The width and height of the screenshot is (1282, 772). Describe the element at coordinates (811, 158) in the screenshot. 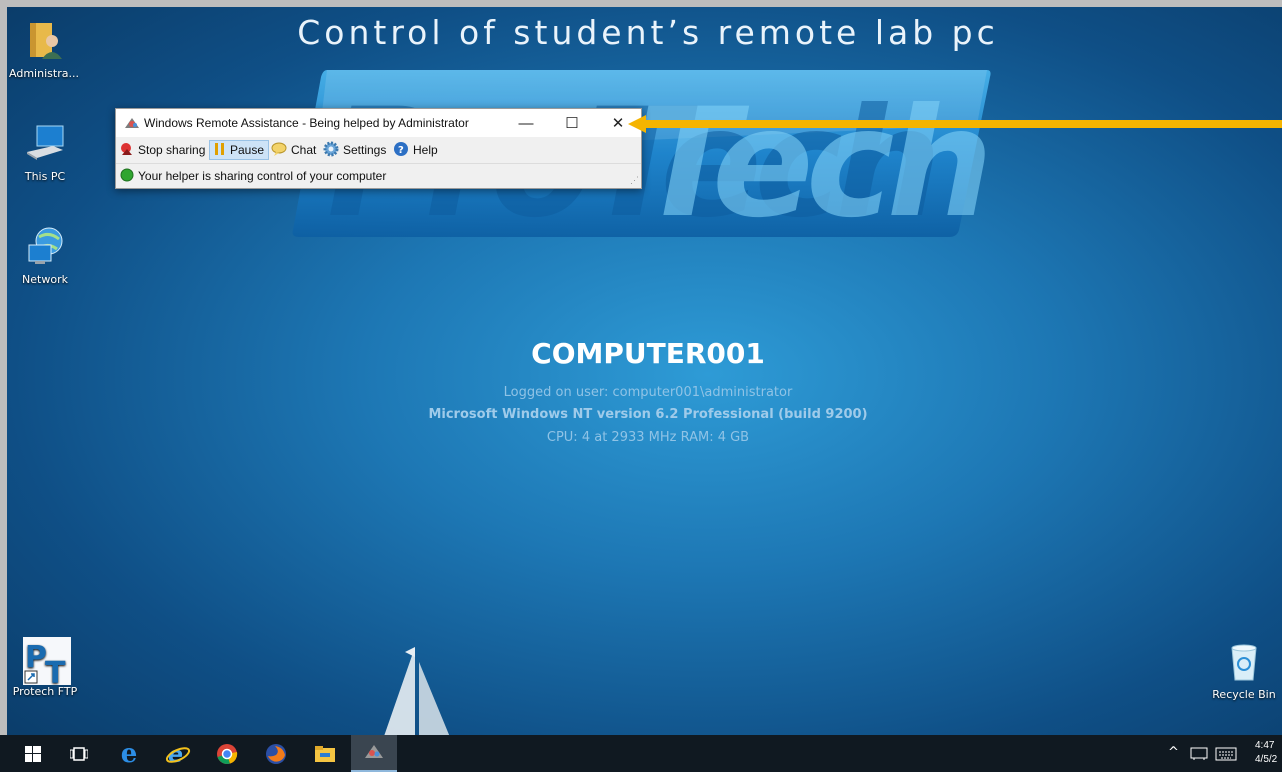

I see `svg-text: Tech` at that location.